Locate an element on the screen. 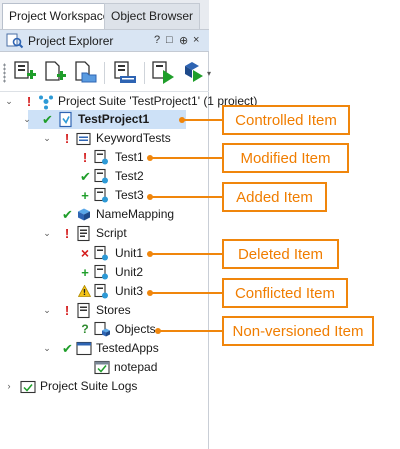  tree-item-testedapps: ⌄ ✔ TestedApps is located at coordinates (117, 348).